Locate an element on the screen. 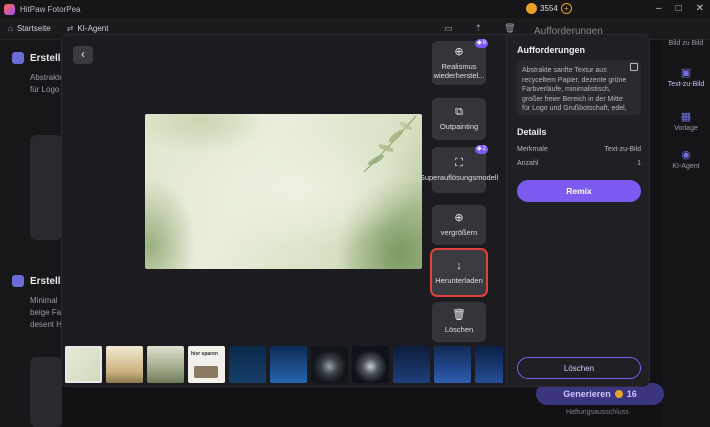  app-title: HitPaw FotorPea is located at coordinates (50, 9).